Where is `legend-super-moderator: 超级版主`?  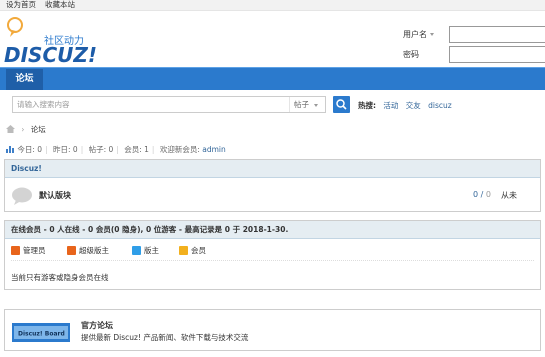
legend-super-moderator: 超级版主 is located at coordinates (88, 250).